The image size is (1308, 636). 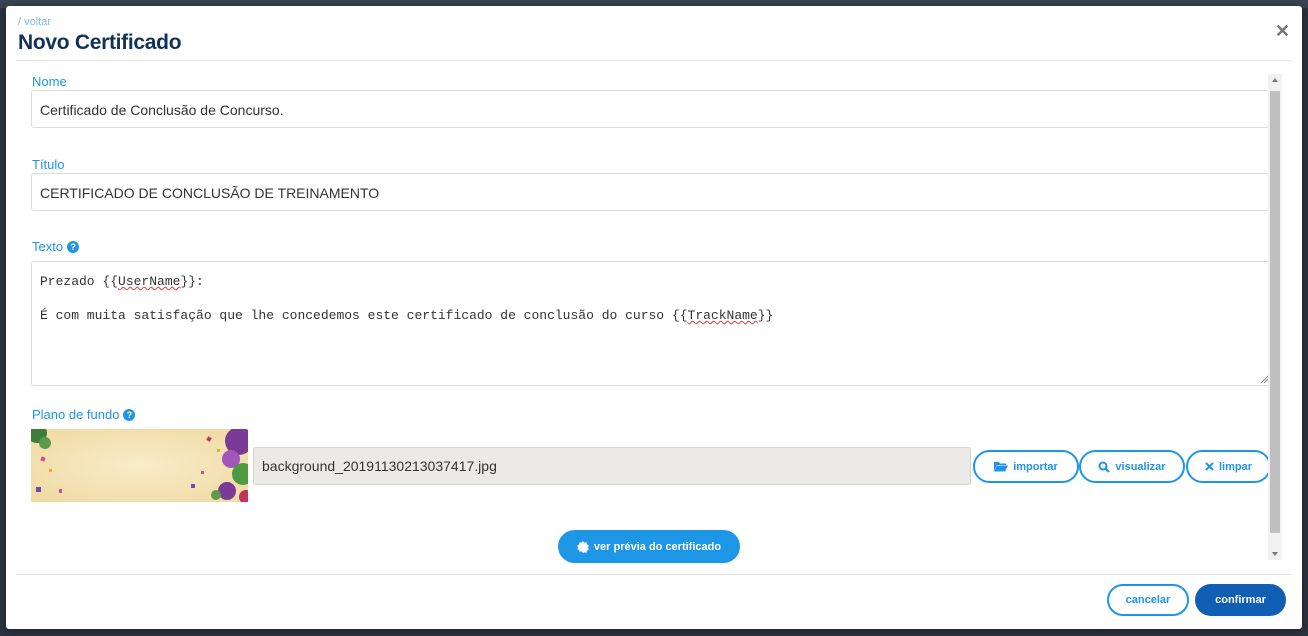 I want to click on preview-button-label: ver prévia do certificado, so click(x=657, y=546).